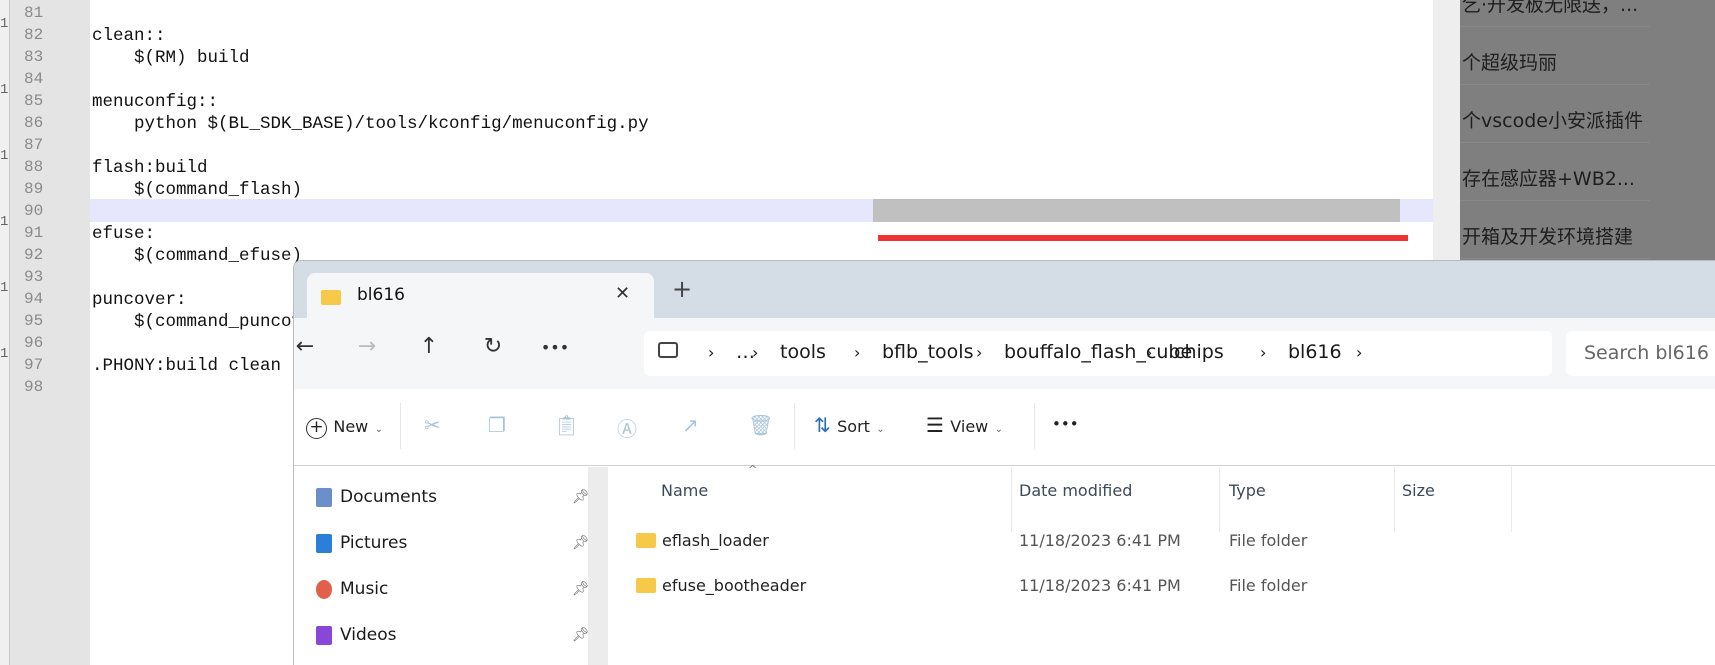  What do you see at coordinates (171, 58) in the screenshot?
I see `code-line: $(RM) build` at bounding box center [171, 58].